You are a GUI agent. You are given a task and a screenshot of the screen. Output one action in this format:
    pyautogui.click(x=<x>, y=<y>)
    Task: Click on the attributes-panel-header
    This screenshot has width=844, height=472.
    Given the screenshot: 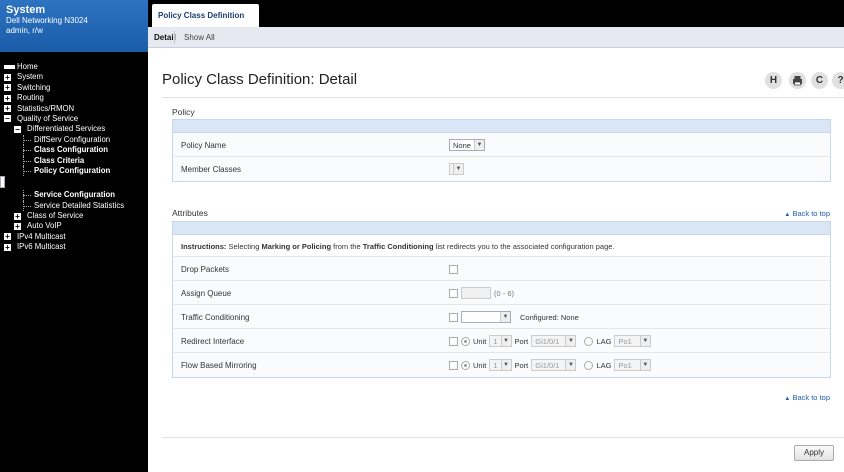 What is the action you would take?
    pyautogui.click(x=501, y=228)
    